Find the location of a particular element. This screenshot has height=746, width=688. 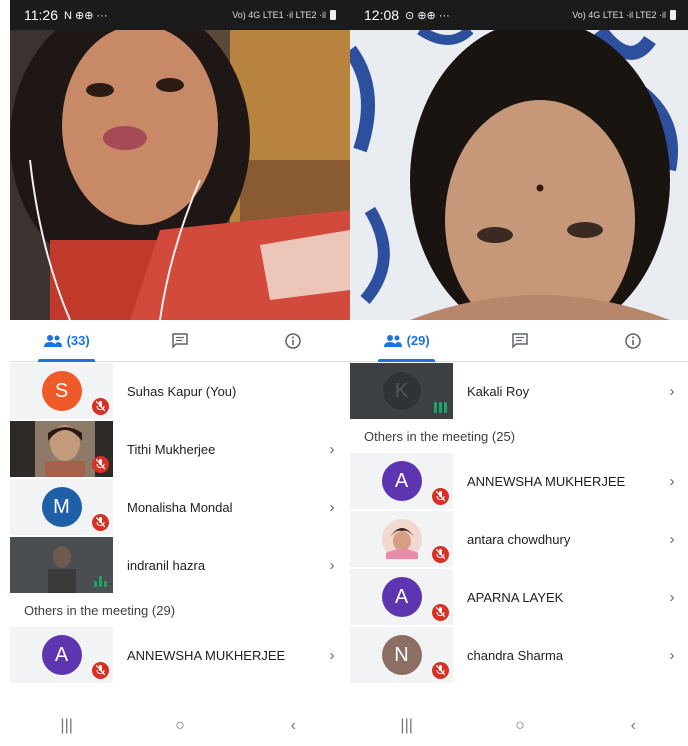

participant-row: Tithi Mukherjee › is located at coordinates (180, 449).